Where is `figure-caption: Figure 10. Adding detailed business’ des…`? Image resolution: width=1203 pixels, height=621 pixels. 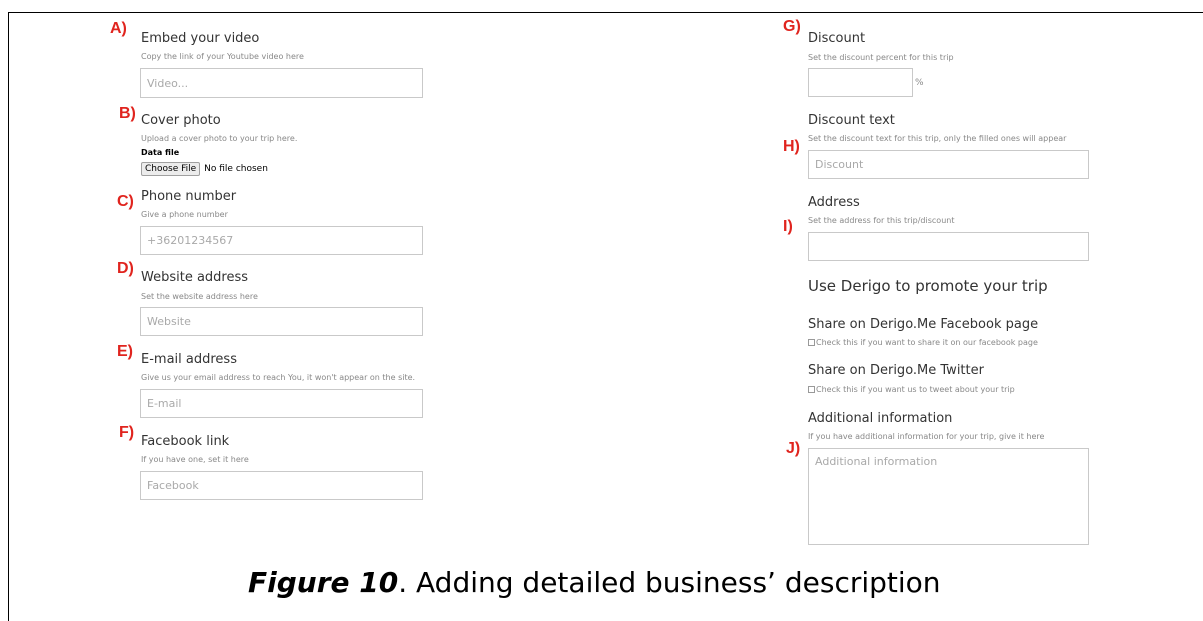
figure-caption: Figure 10. Adding detailed business’ des… is located at coordinates (594, 582).